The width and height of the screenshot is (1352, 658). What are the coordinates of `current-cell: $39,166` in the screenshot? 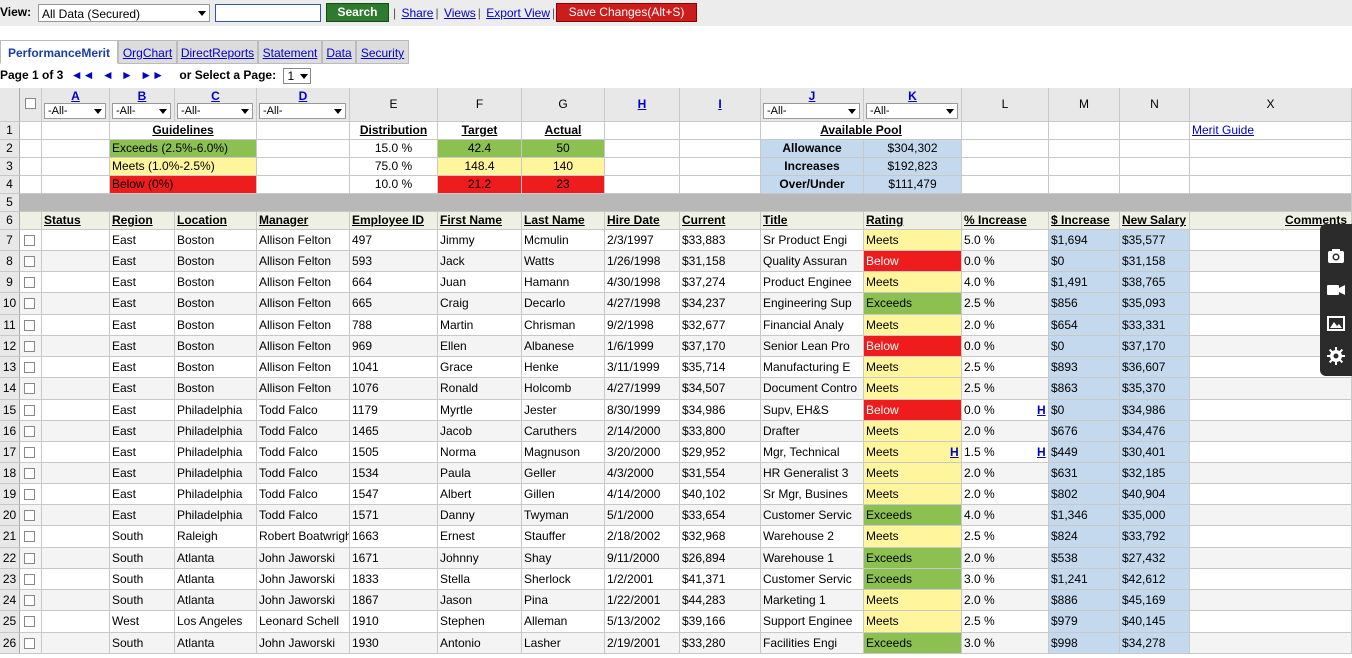 It's located at (720, 622).